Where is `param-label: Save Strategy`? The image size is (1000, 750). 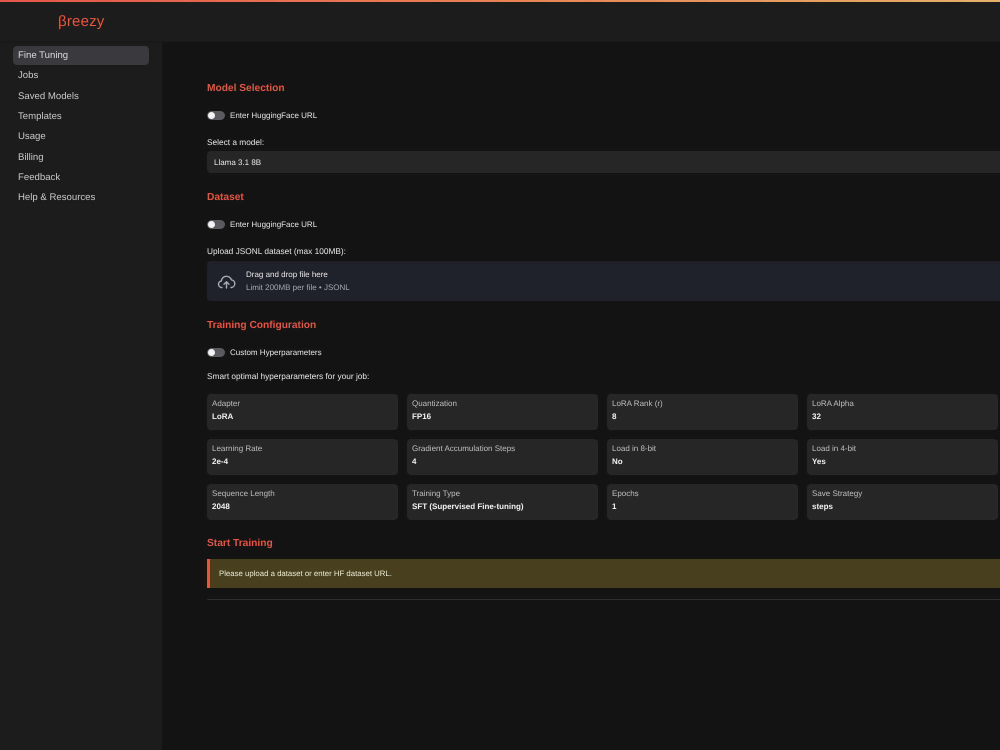 param-label: Save Strategy is located at coordinates (838, 494).